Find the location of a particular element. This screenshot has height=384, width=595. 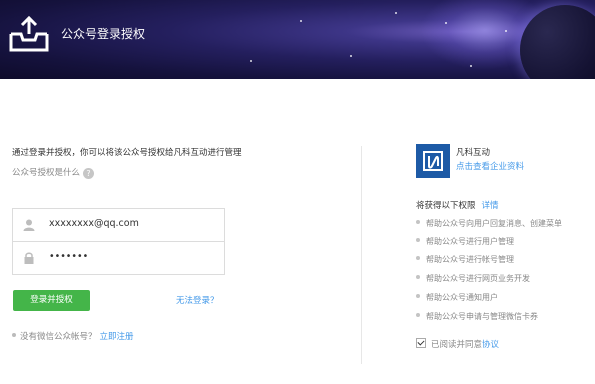

permission-item-label: 帮助公众号向用户回复消息、创建菜单 is located at coordinates (494, 223).